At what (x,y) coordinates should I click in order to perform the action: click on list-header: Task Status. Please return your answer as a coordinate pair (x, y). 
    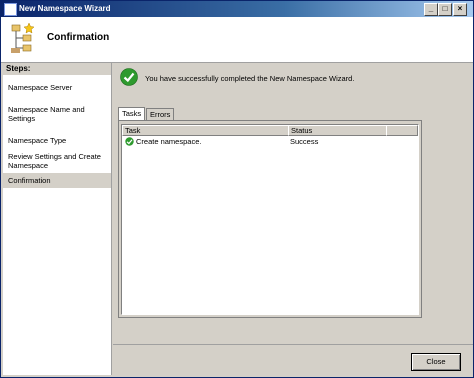
    Looking at the image, I should click on (270, 130).